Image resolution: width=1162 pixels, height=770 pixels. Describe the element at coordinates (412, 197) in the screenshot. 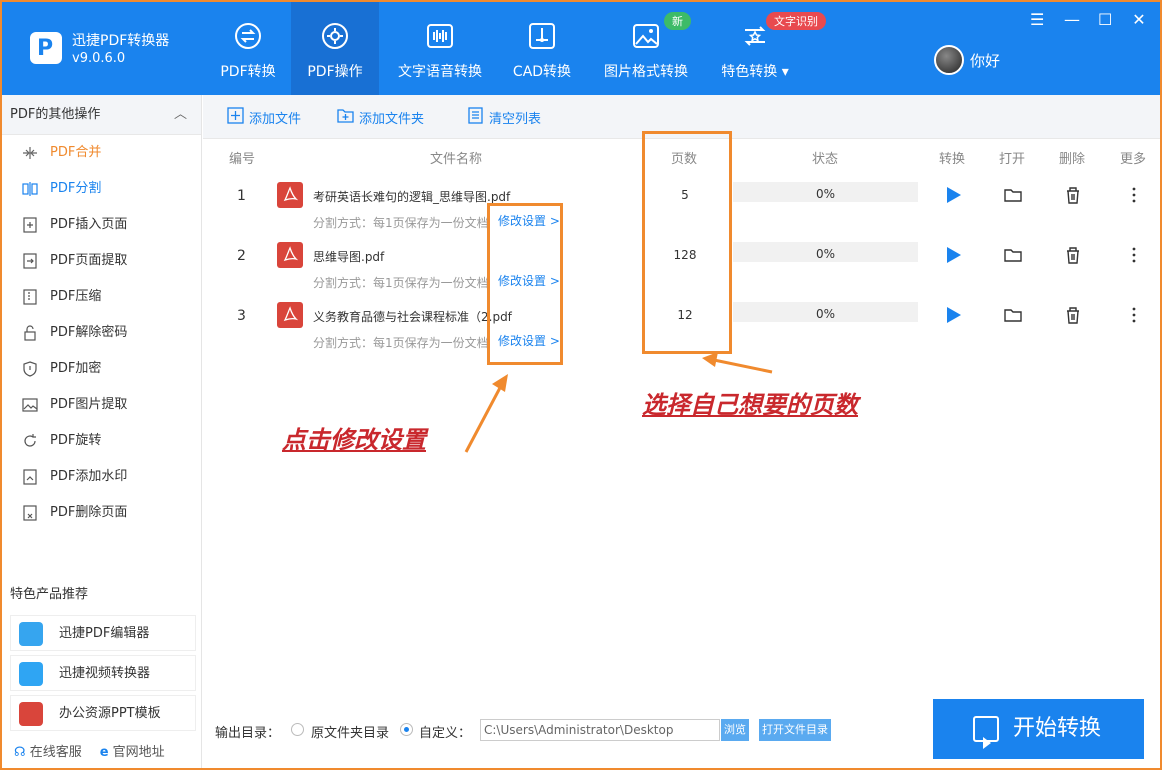

I see `file-name: 考研英语长难句的逻辑_思维导图.pdf` at that location.